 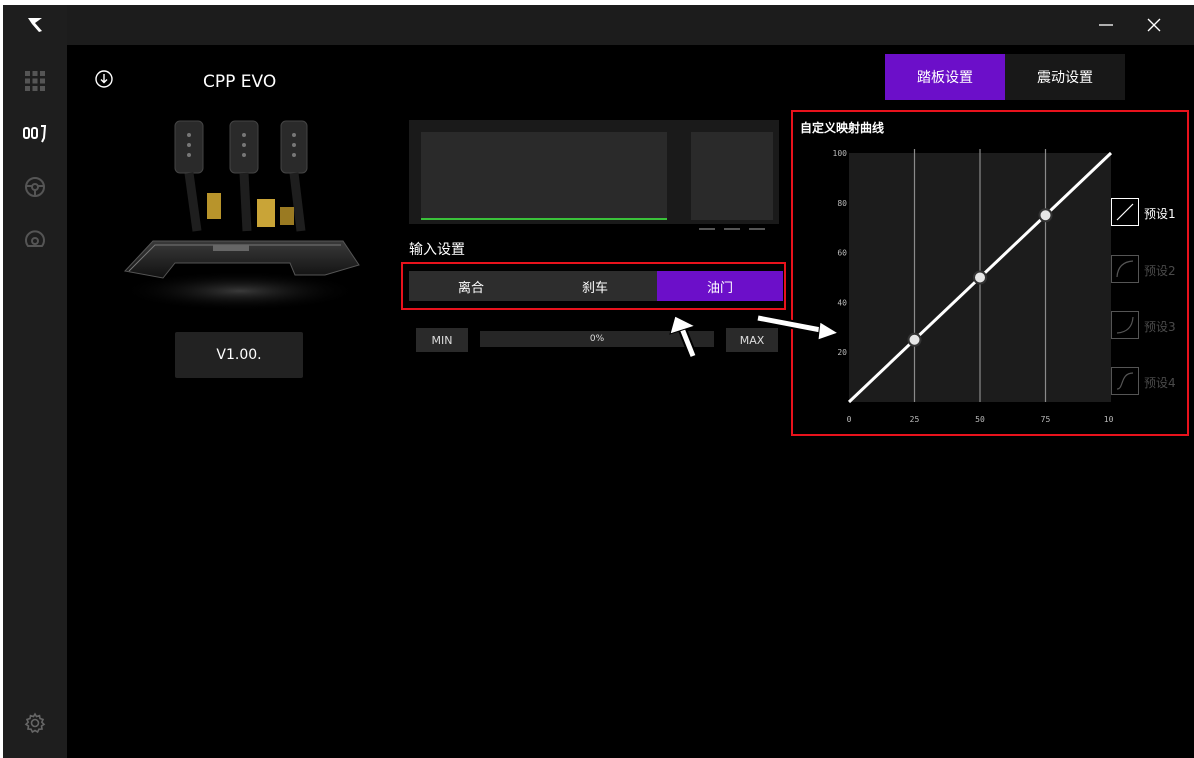 What do you see at coordinates (597, 339) in the screenshot?
I see `input-range-bar: 0%` at bounding box center [597, 339].